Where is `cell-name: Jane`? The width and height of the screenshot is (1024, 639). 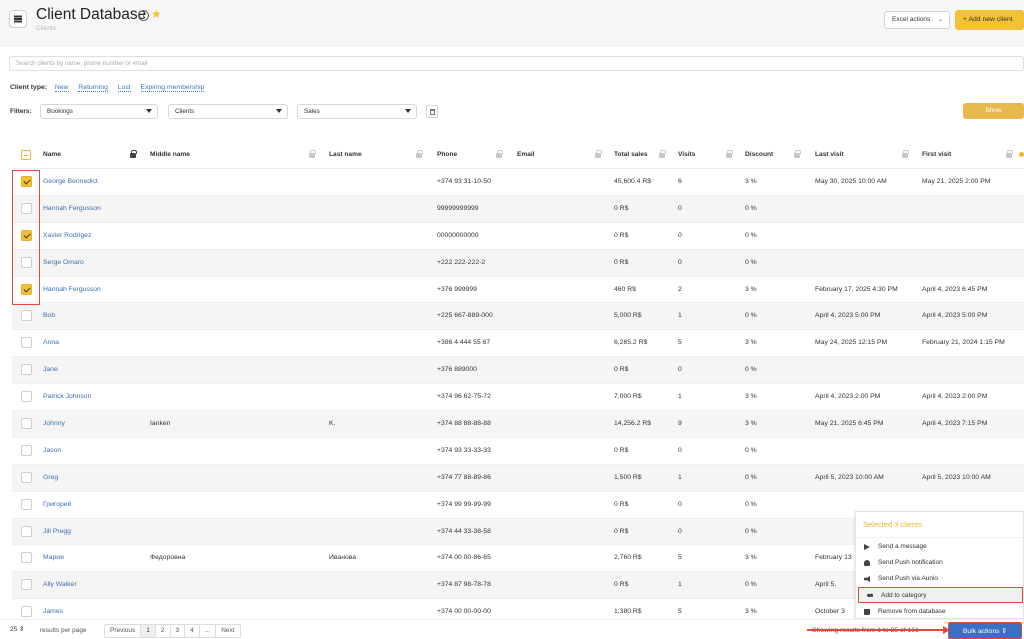 cell-name: Jane is located at coordinates (50, 369).